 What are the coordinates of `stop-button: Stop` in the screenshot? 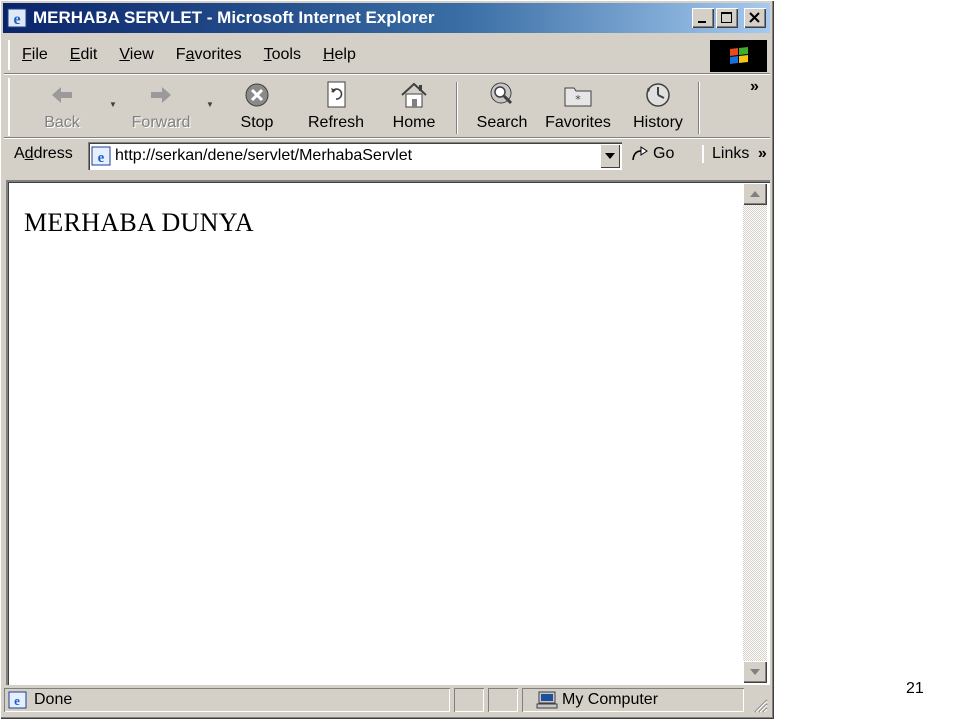 It's located at (257, 107).